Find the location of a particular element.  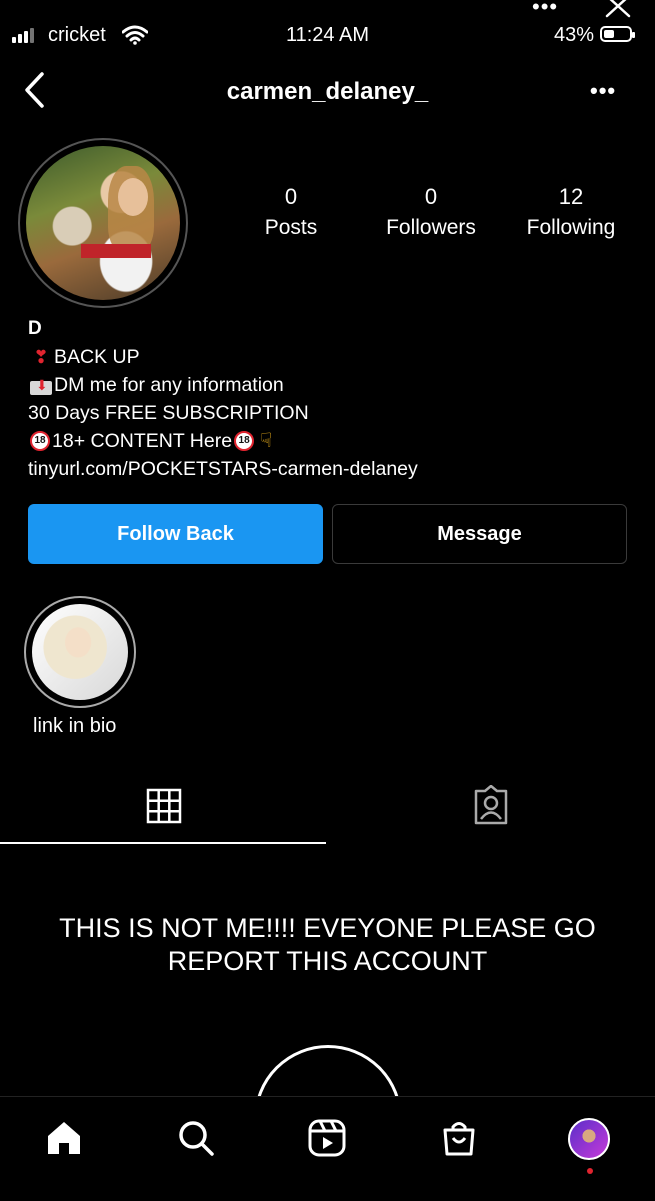

bio-line: 18 18+ CONTENT Here 18 ☟ is located at coordinates (328, 441).